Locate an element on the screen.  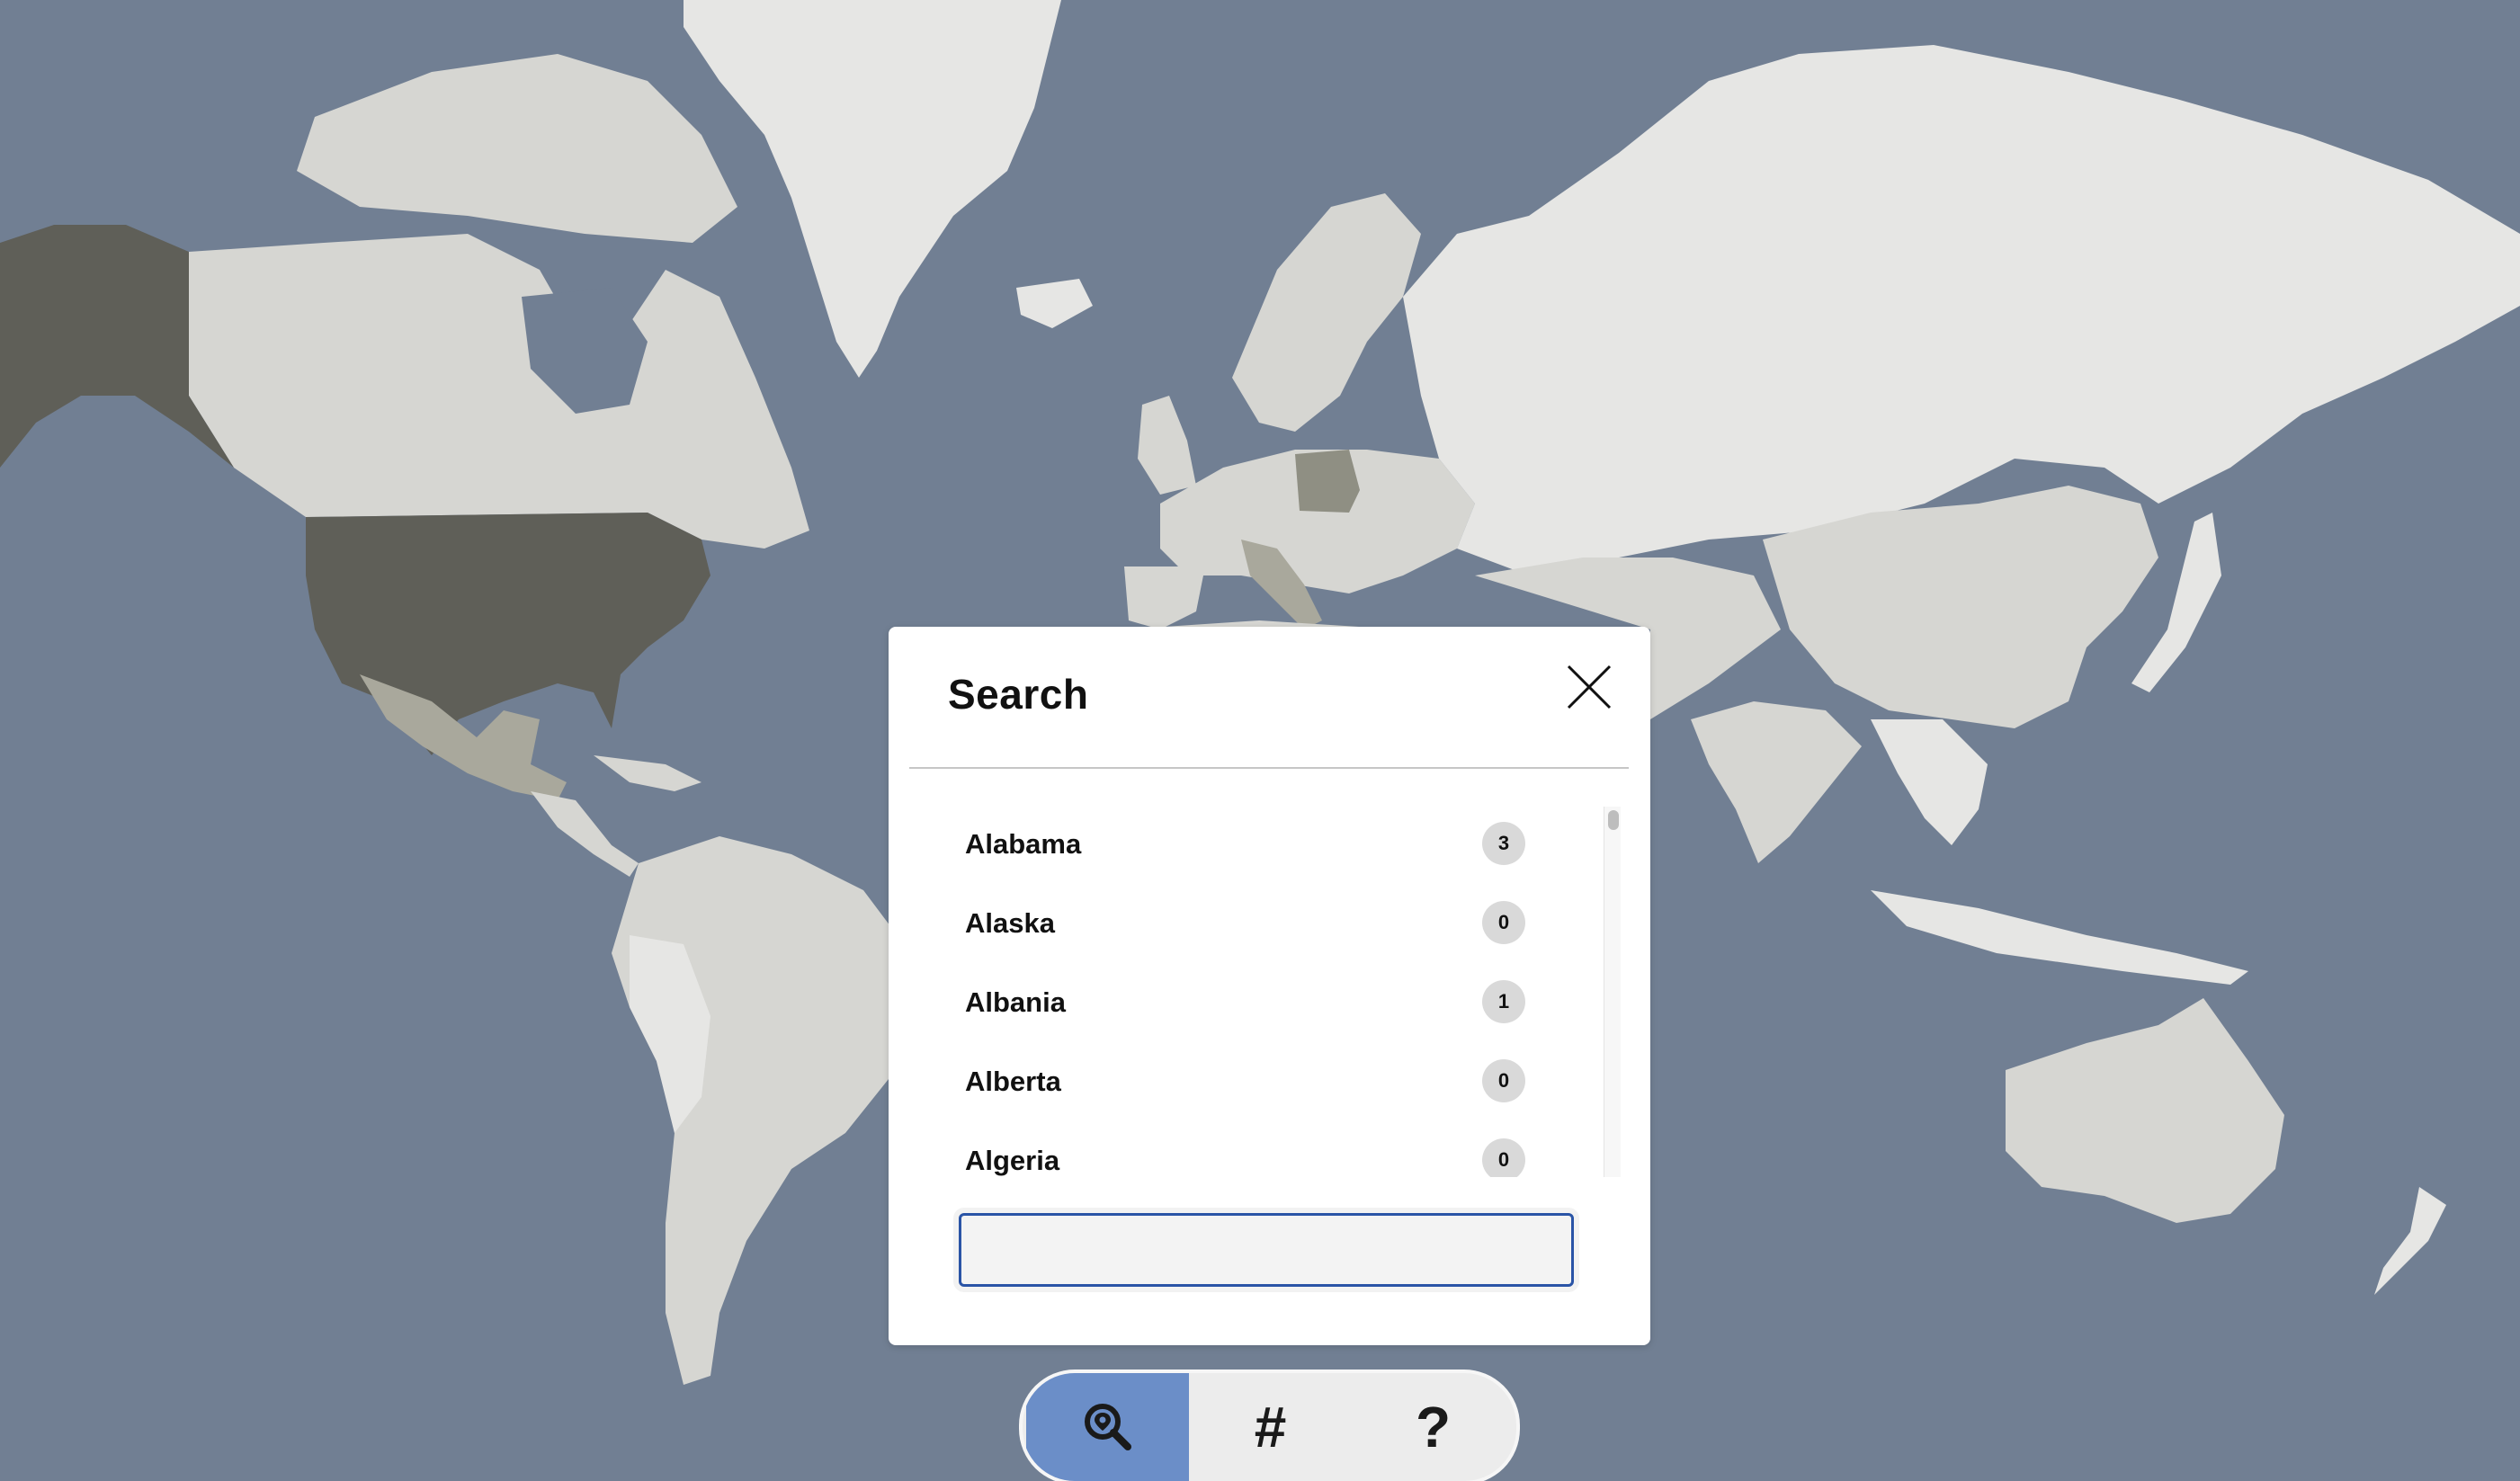
hash-button: # is located at coordinates (1270, 1427).